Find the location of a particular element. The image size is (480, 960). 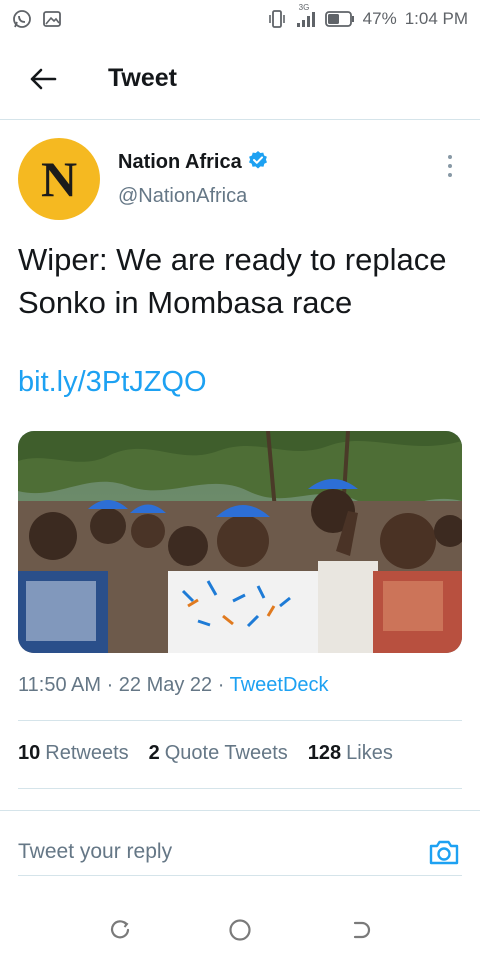

home-button is located at coordinates (240, 930).